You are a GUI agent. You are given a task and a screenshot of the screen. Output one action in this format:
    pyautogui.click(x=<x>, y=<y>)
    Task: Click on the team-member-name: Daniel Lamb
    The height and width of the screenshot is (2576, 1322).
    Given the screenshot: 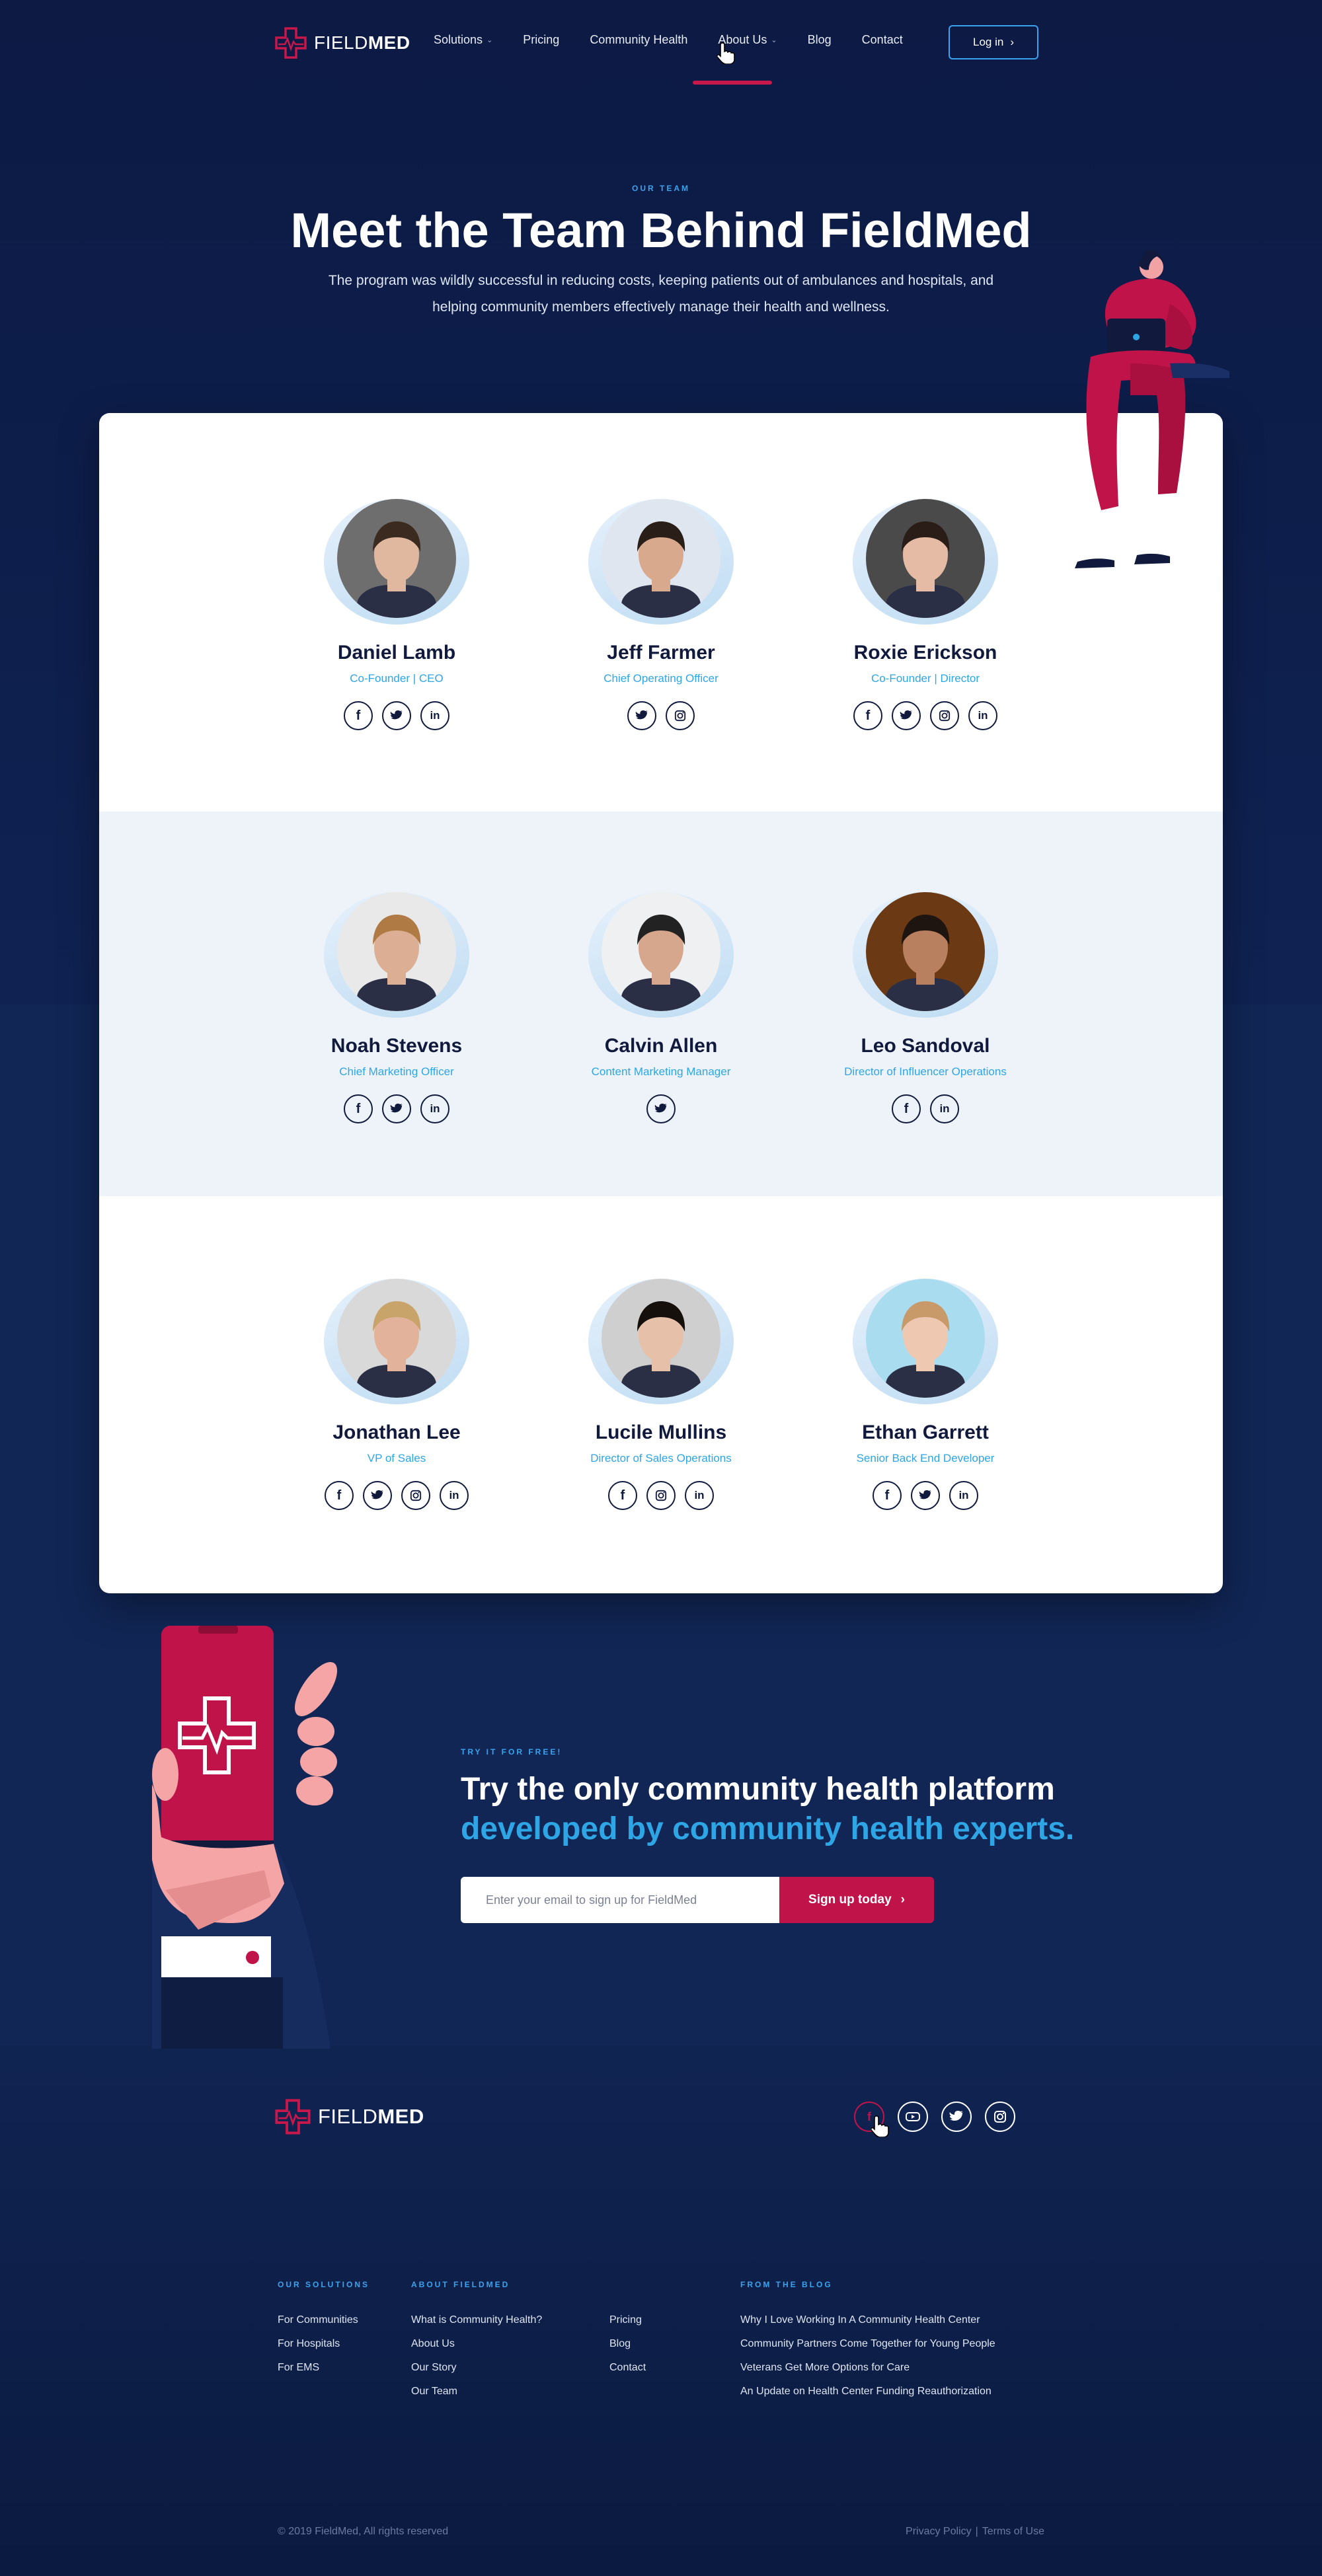 What is the action you would take?
    pyautogui.click(x=396, y=652)
    